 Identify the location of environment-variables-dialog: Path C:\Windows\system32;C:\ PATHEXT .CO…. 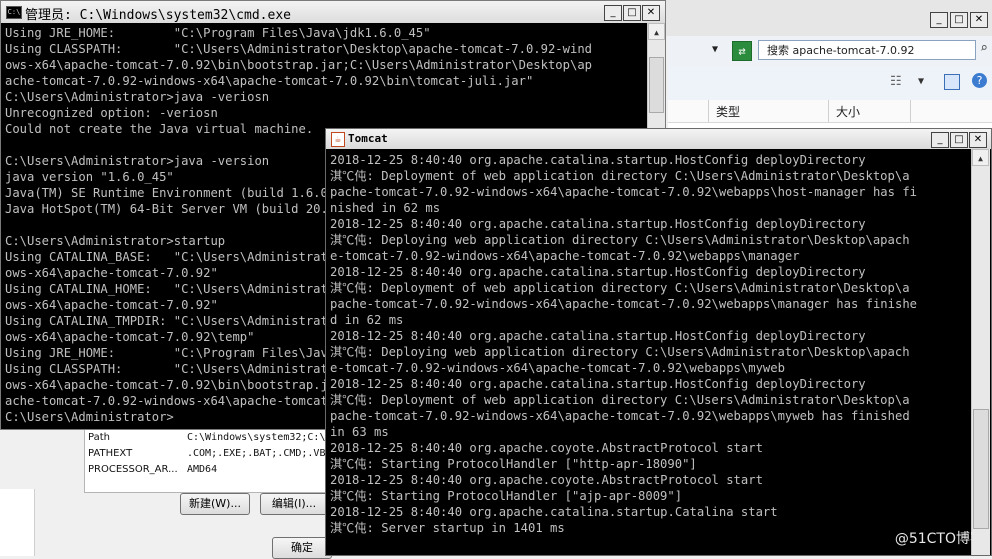
(166, 492).